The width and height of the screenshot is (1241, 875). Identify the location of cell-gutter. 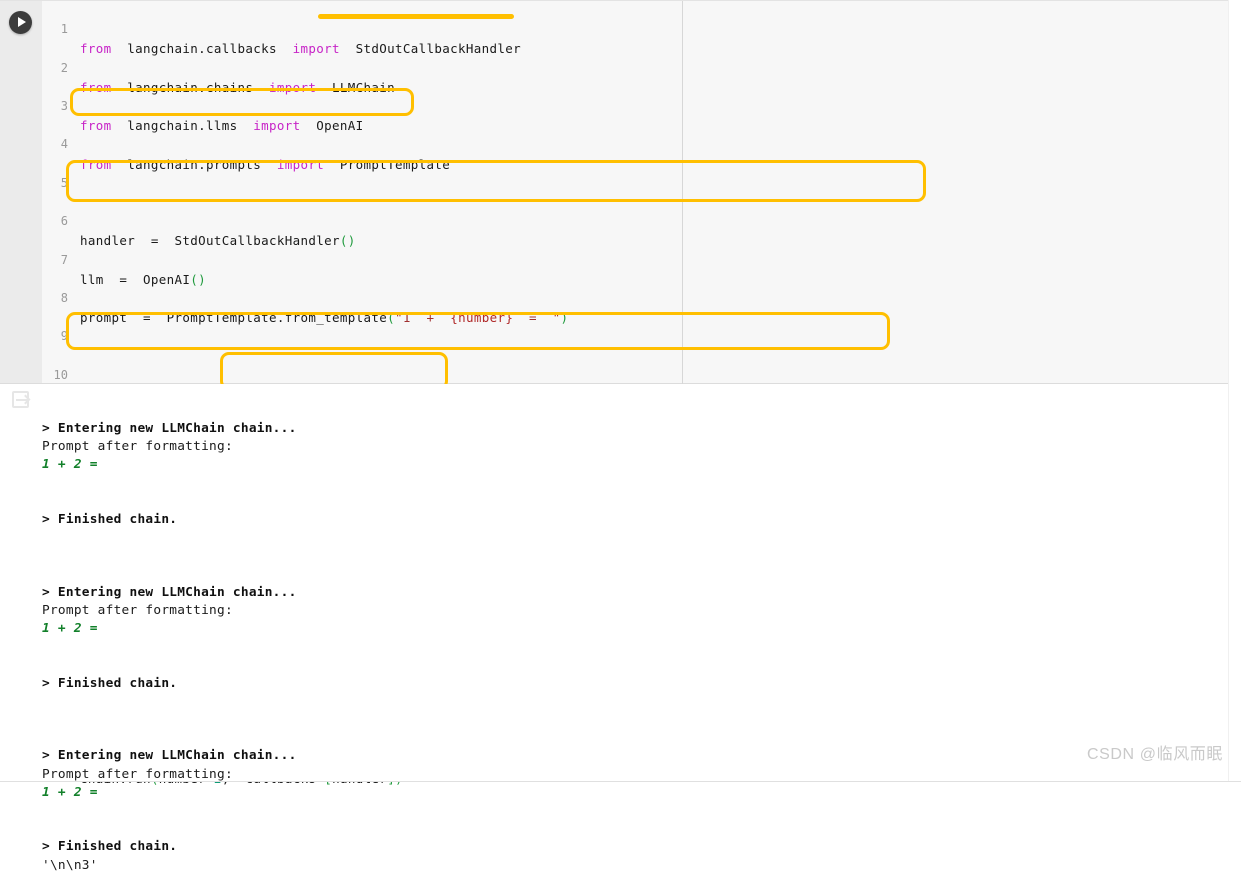
(21, 192).